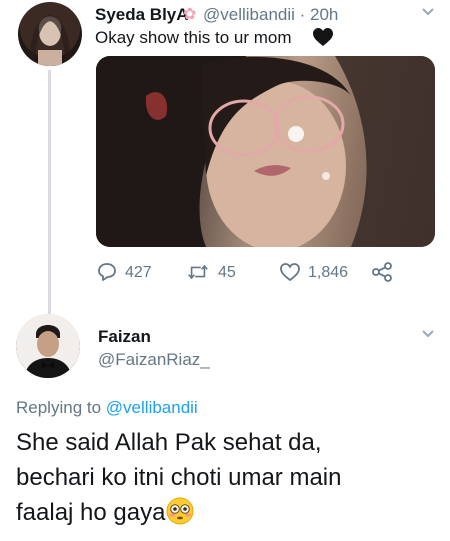  What do you see at coordinates (198, 272) in the screenshot?
I see `retweet-icon` at bounding box center [198, 272].